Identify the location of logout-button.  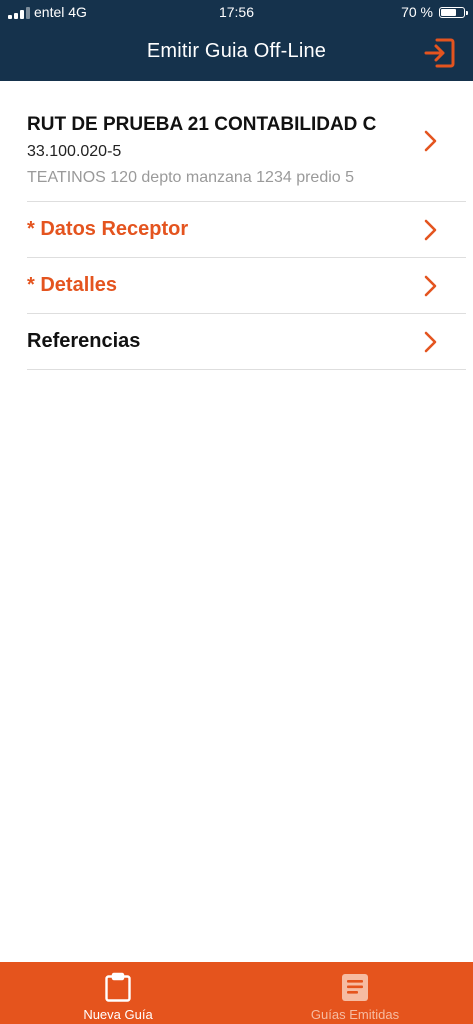
(439, 53).